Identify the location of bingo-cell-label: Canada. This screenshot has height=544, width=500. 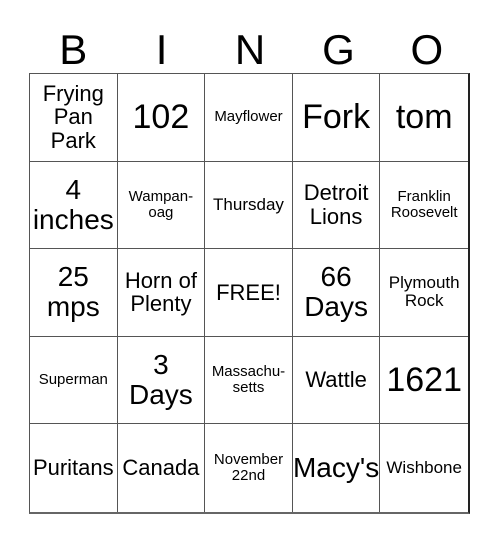
(161, 468).